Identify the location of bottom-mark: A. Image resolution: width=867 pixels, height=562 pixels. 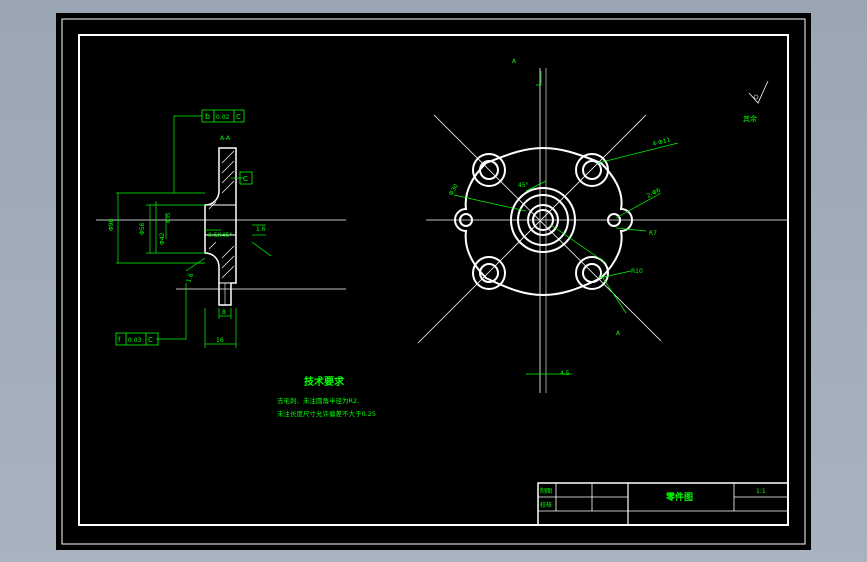
(618, 333).